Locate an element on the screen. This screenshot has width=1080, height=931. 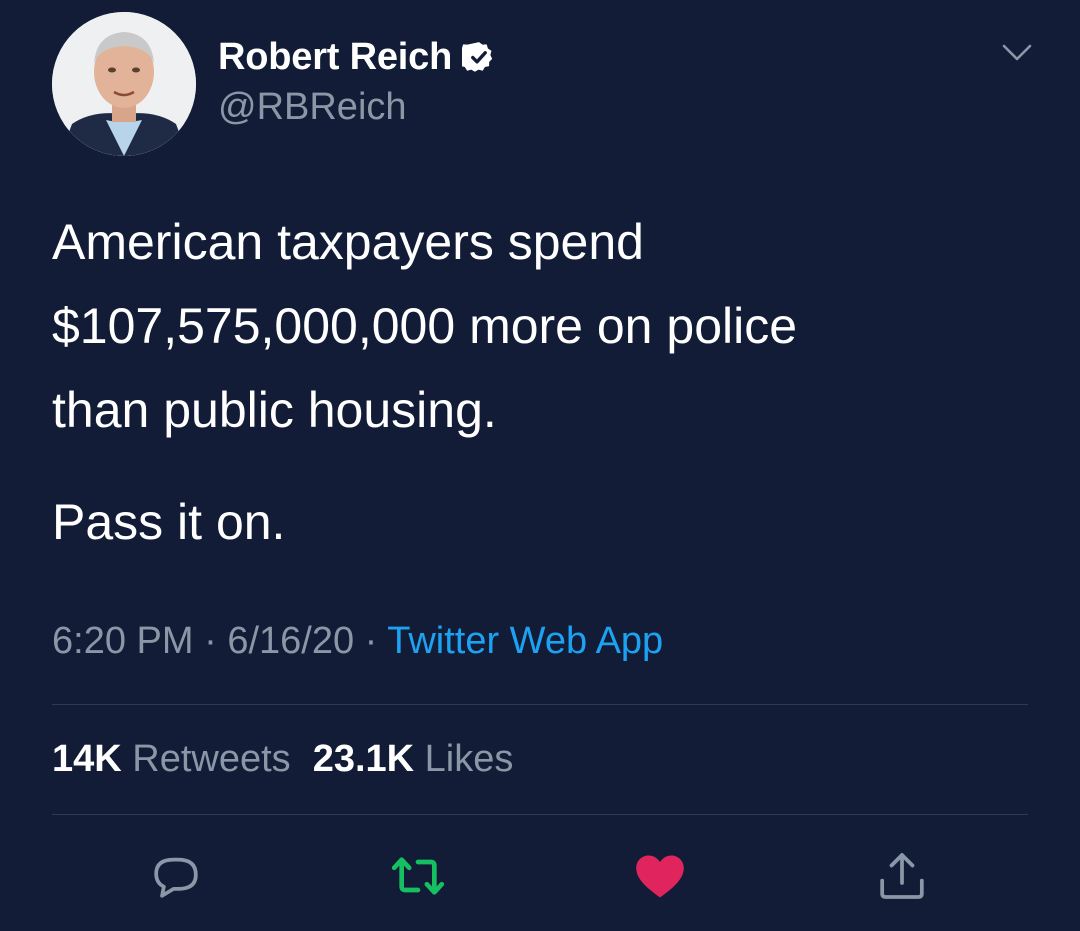
author-handle: @RBReich is located at coordinates (312, 107).